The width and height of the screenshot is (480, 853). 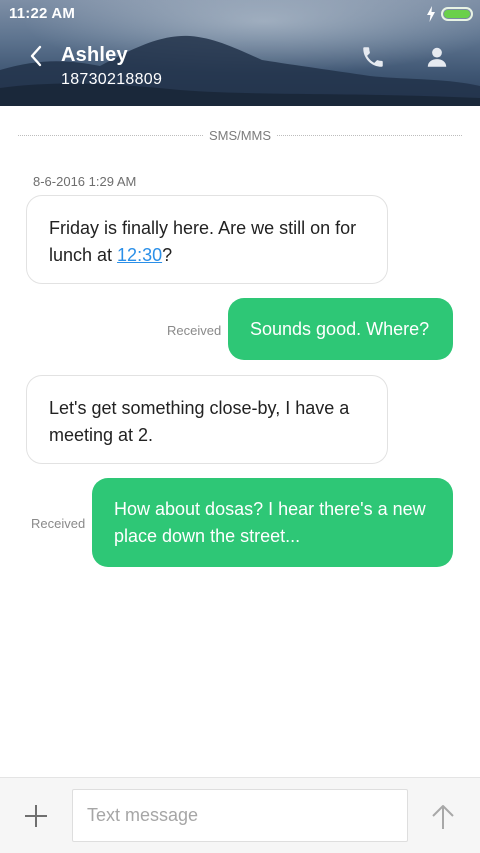 I want to click on battery-fill, so click(x=457, y=14).